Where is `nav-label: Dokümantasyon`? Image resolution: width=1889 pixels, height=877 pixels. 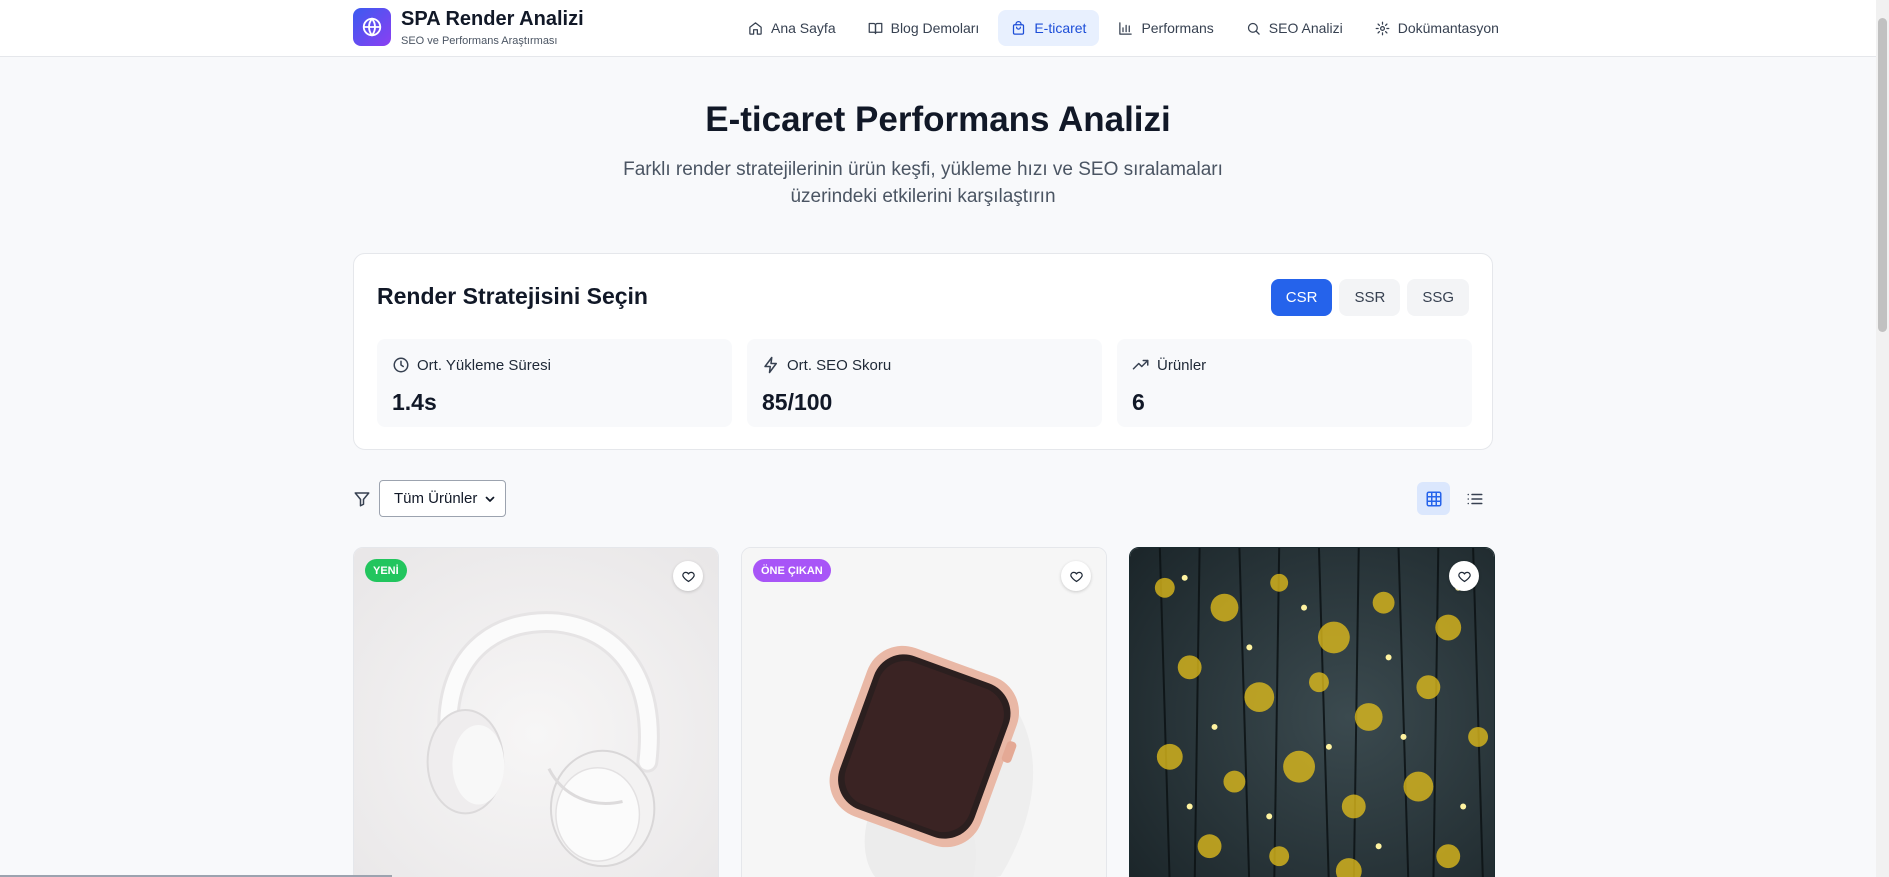 nav-label: Dokümantasyon is located at coordinates (1448, 28).